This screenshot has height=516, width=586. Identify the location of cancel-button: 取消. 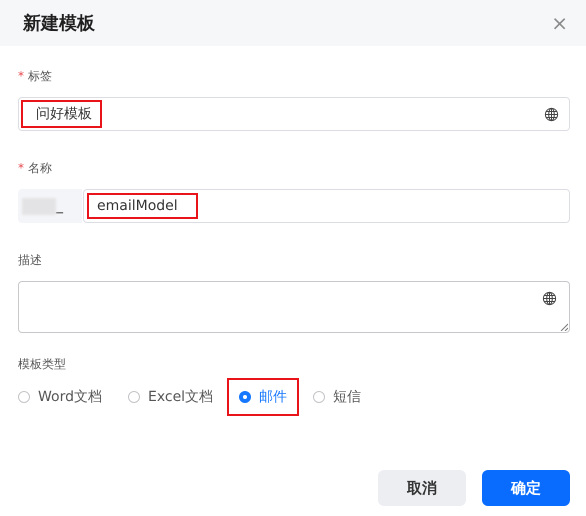
(422, 488).